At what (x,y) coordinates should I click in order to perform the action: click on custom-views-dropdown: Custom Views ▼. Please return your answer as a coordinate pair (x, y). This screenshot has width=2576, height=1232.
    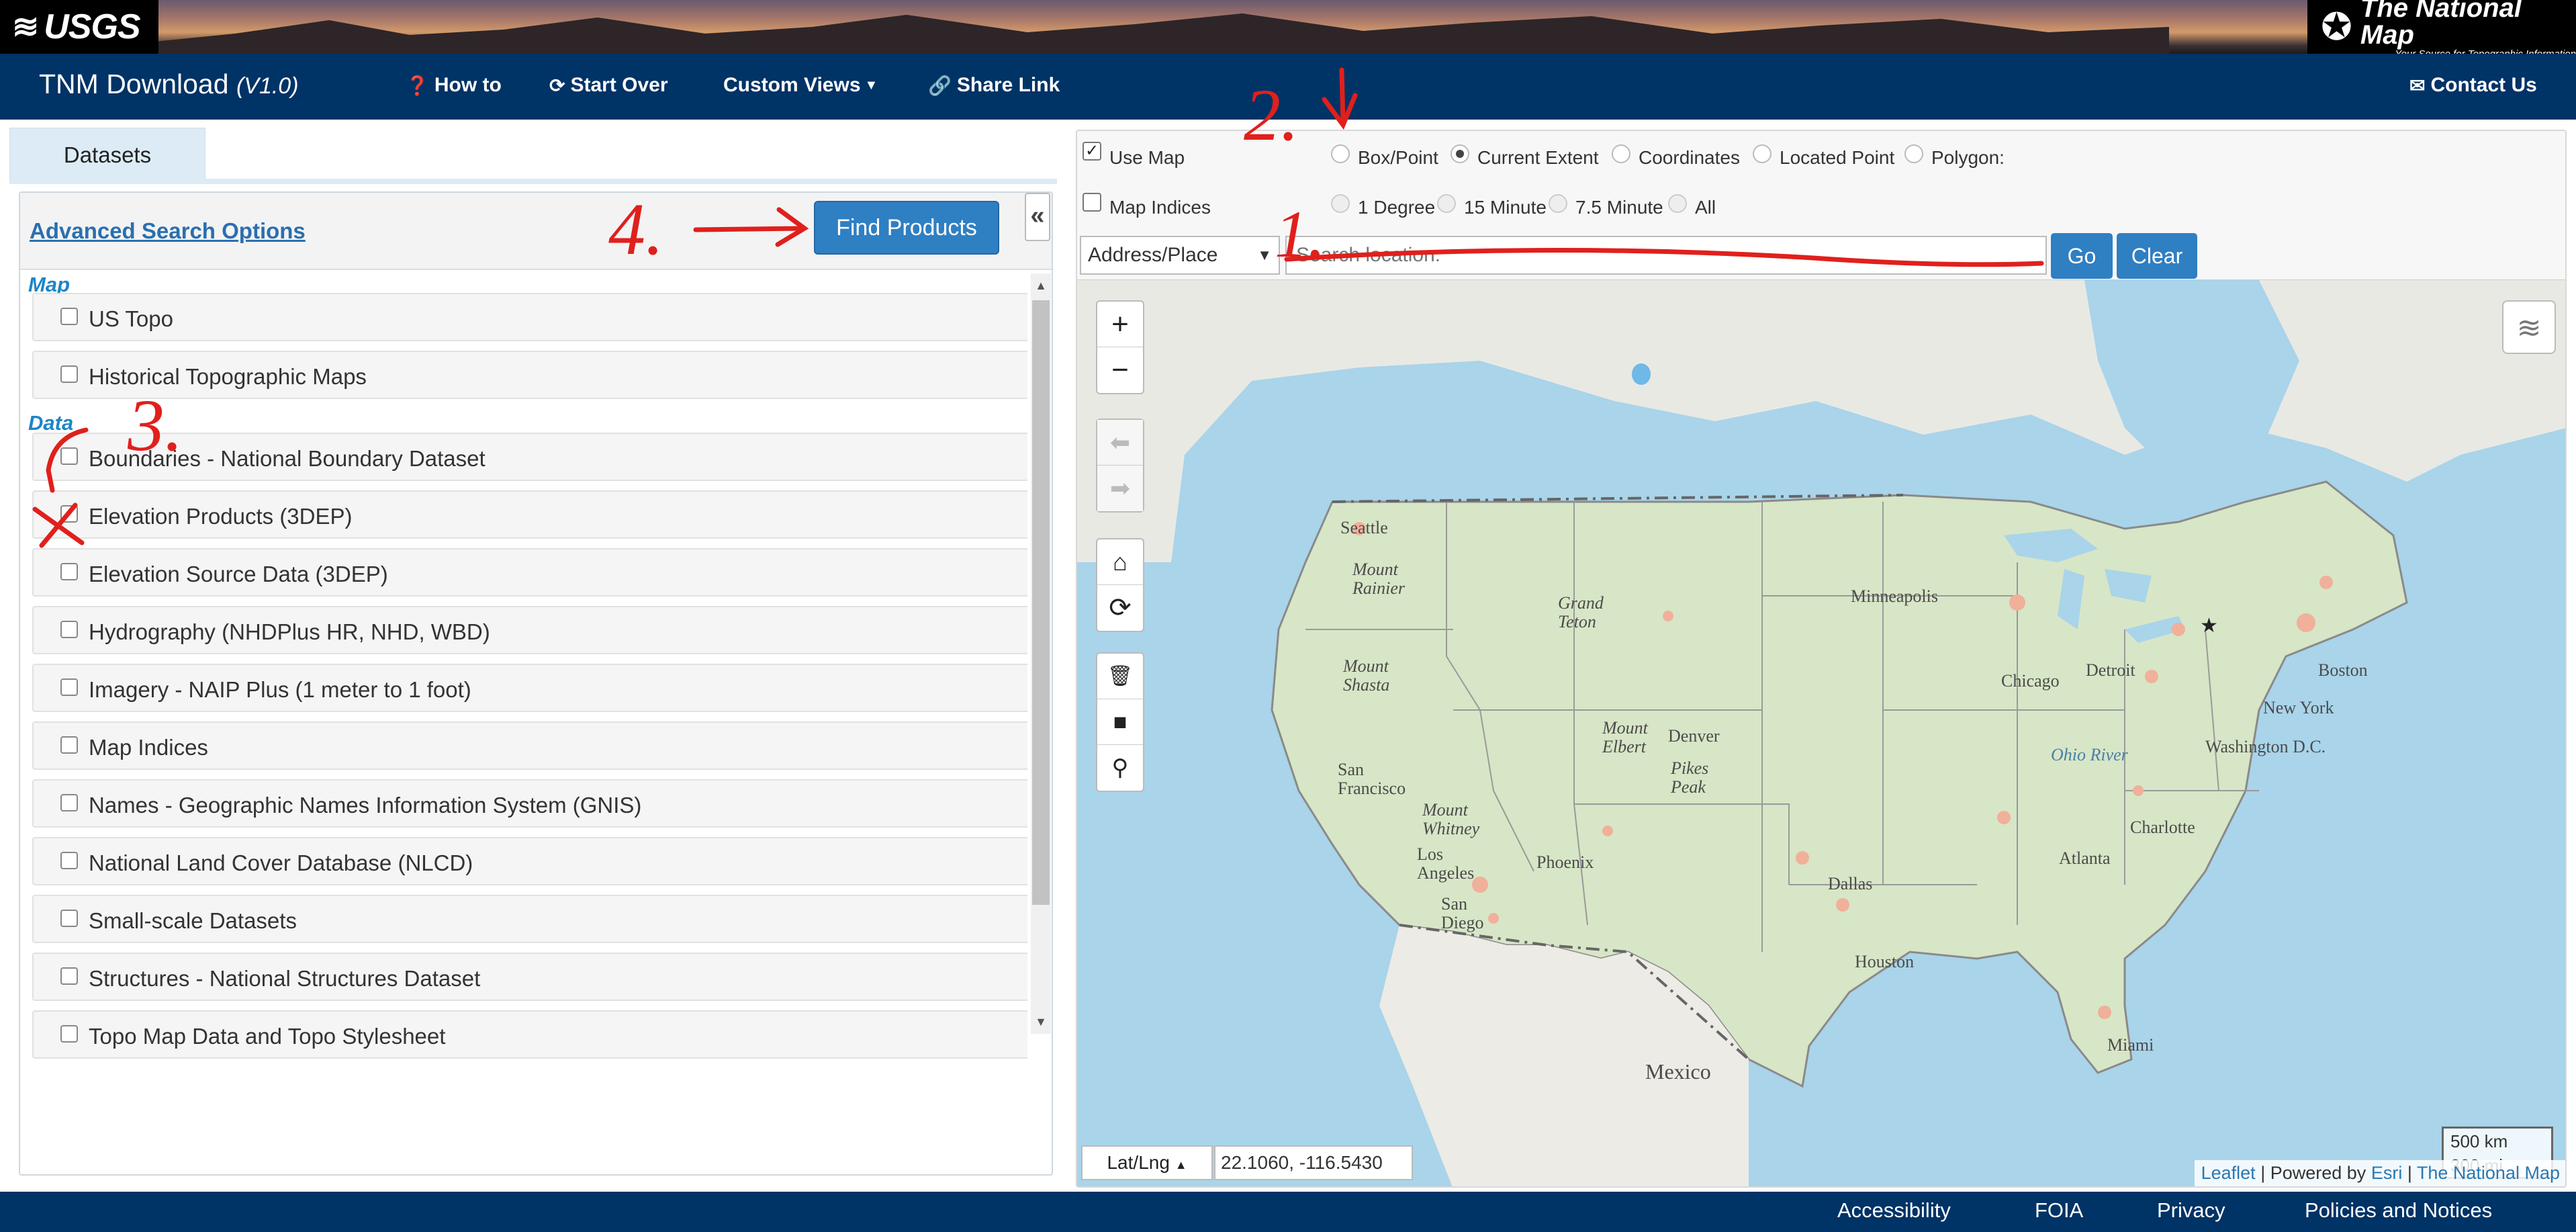
    Looking at the image, I should click on (803, 85).